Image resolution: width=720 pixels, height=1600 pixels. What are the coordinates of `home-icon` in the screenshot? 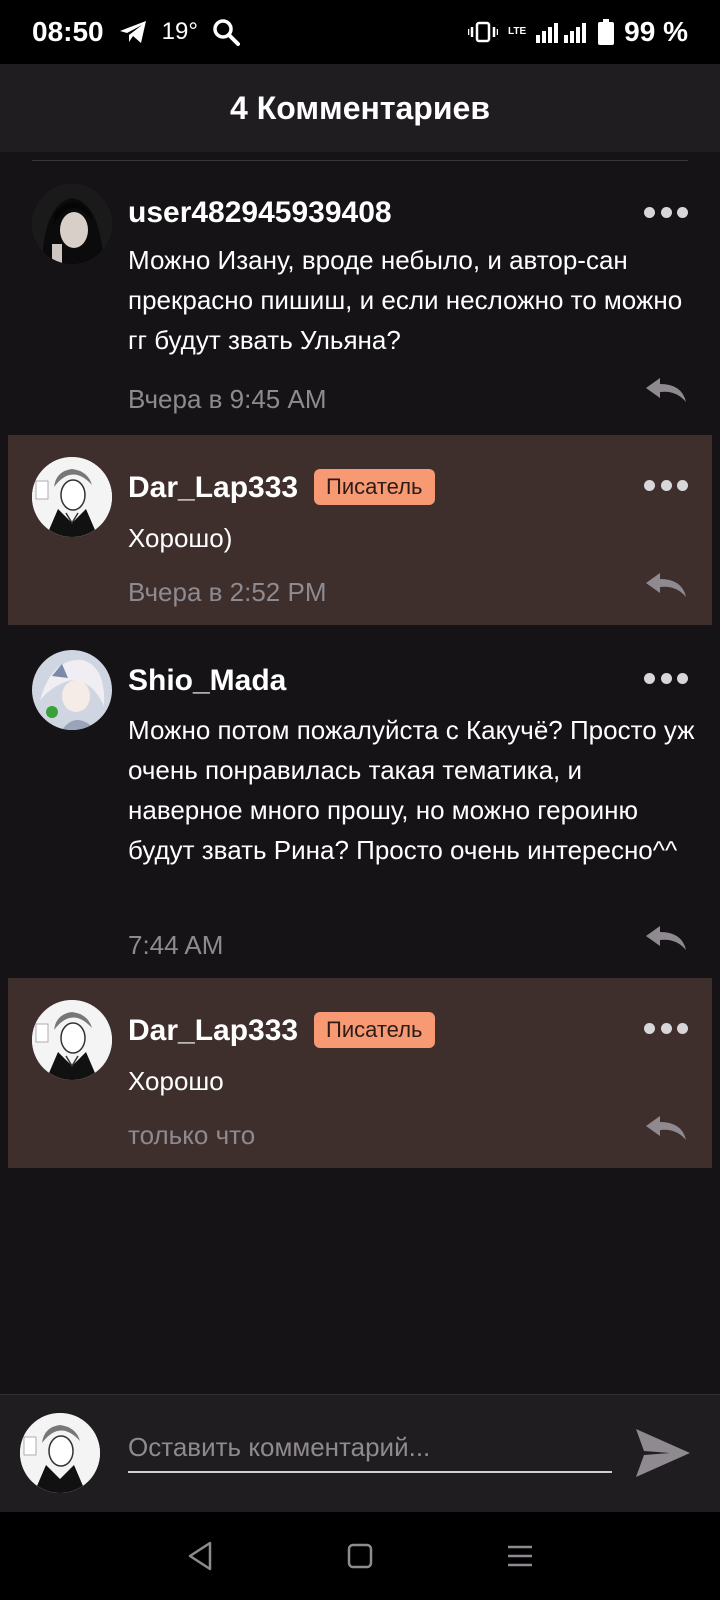 It's located at (360, 1556).